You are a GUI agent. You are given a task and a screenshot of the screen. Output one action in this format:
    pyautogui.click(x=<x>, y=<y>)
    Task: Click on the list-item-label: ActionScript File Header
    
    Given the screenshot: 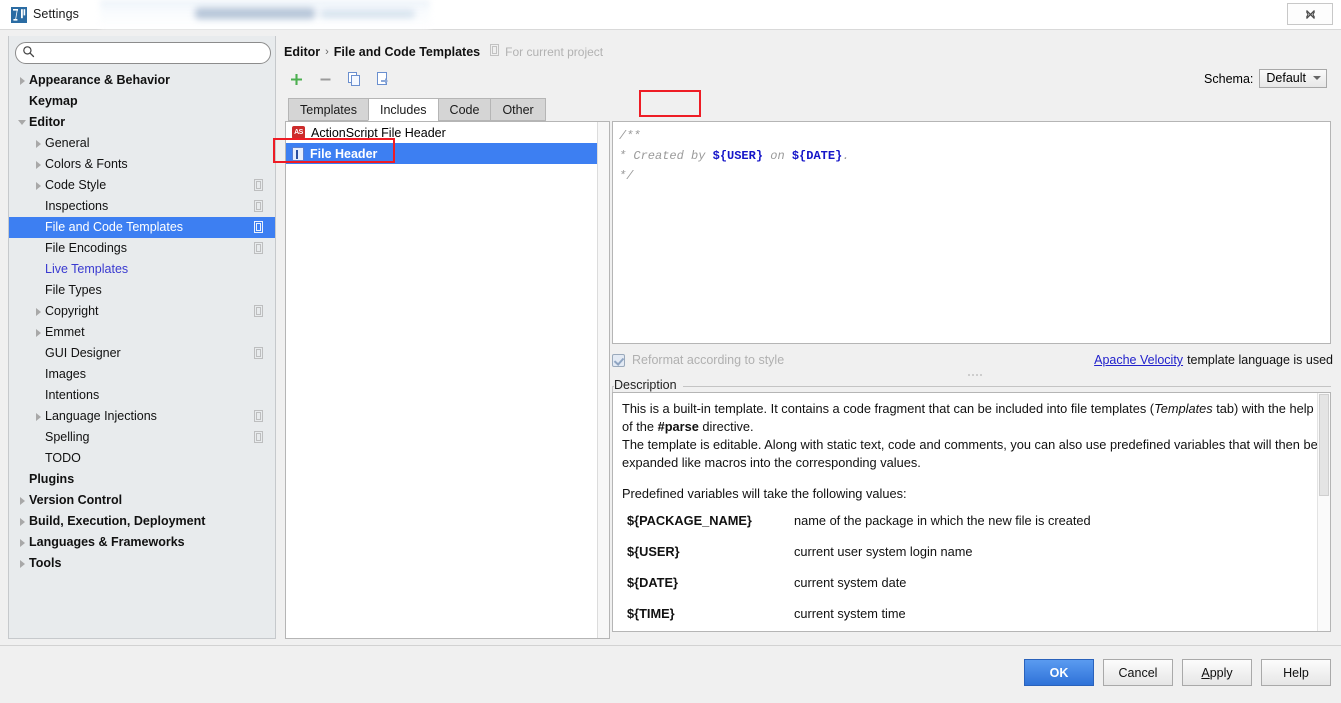 What is the action you would take?
    pyautogui.click(x=378, y=132)
    